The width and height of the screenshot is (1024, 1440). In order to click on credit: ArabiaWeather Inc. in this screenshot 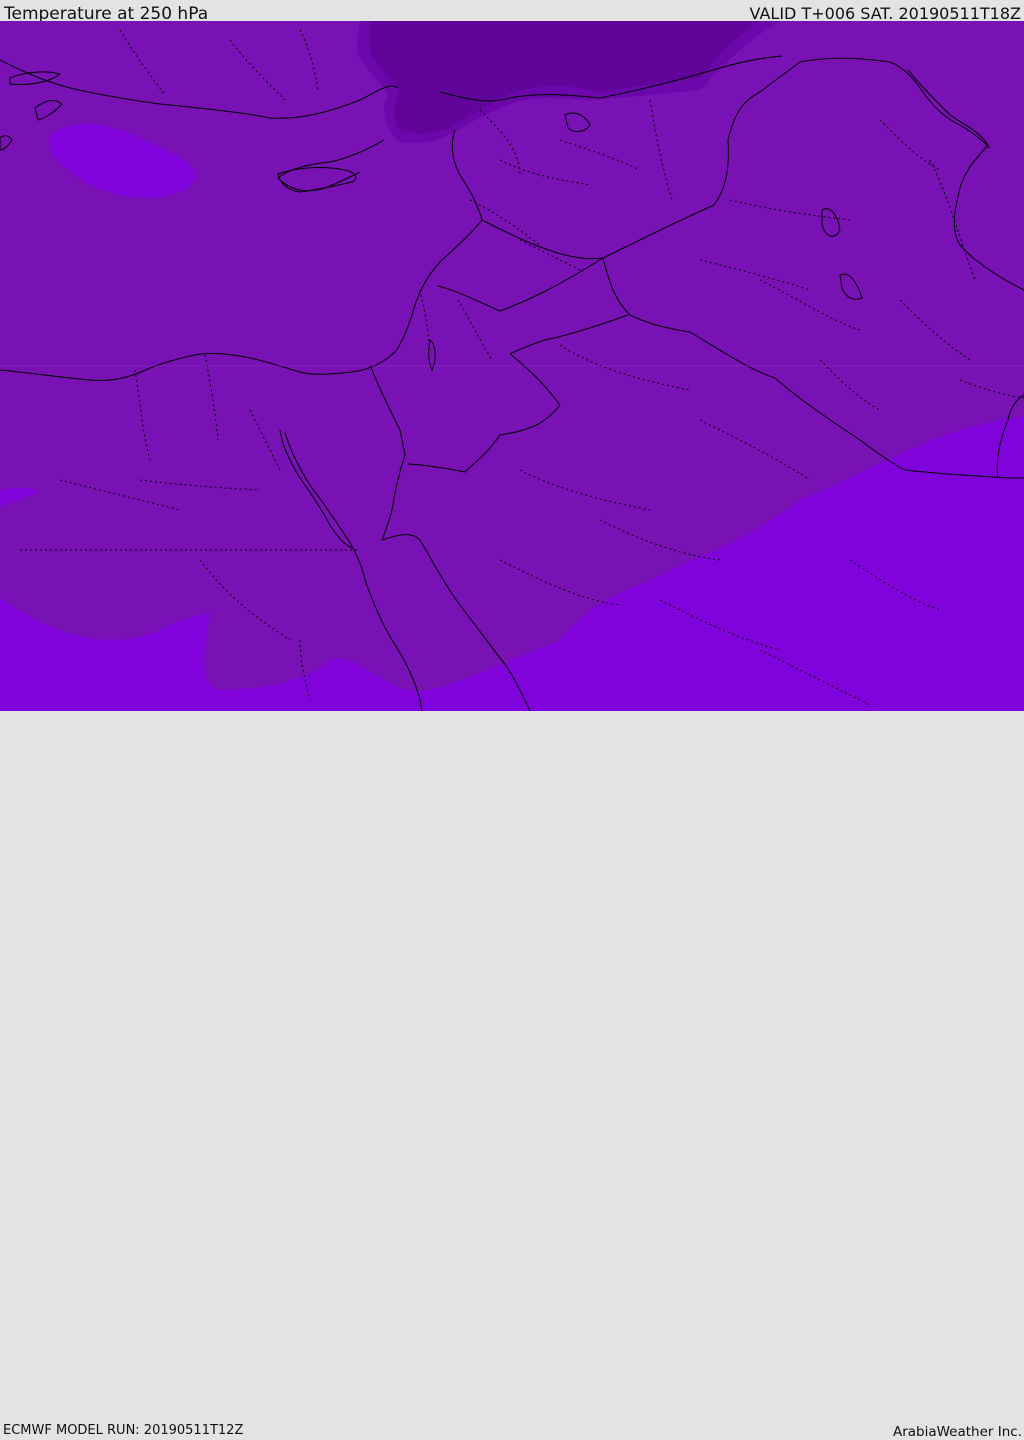, I will do `click(957, 1432)`.